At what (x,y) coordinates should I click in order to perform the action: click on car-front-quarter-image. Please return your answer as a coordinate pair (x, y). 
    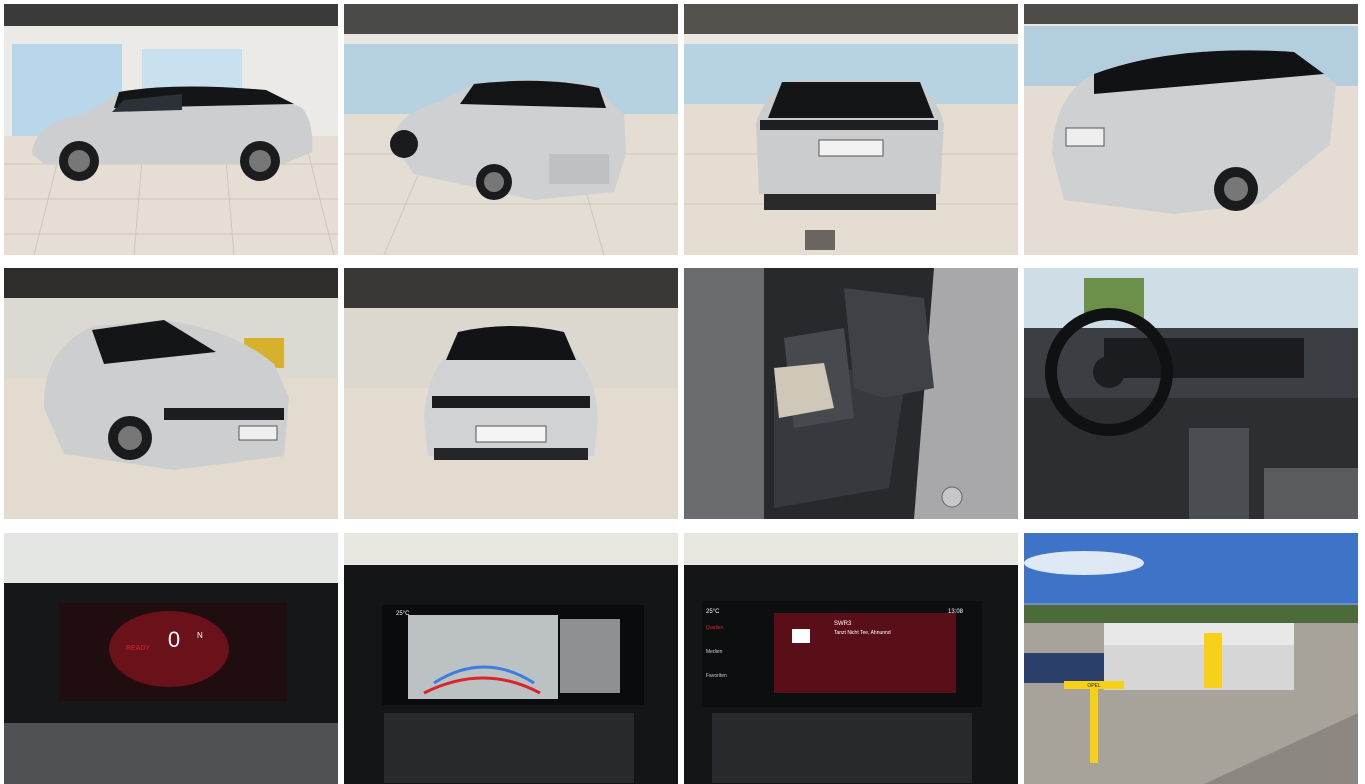
    Looking at the image, I should click on (171, 393).